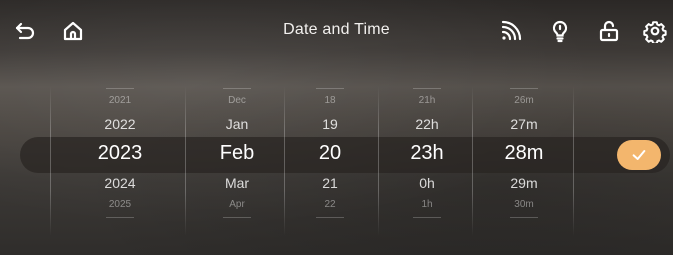 The image size is (673, 255). I want to click on year-option: 2021, so click(120, 100).